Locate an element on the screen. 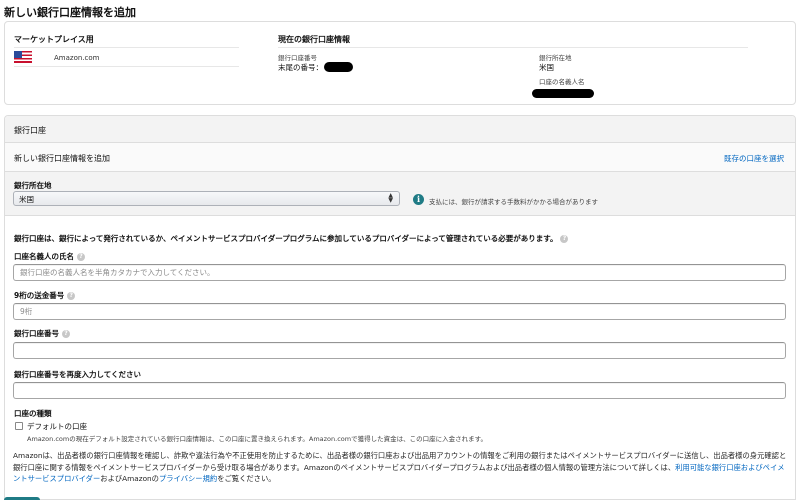 The width and height of the screenshot is (800, 500). holder-name-label: 口座の名義人名 is located at coordinates (562, 82).